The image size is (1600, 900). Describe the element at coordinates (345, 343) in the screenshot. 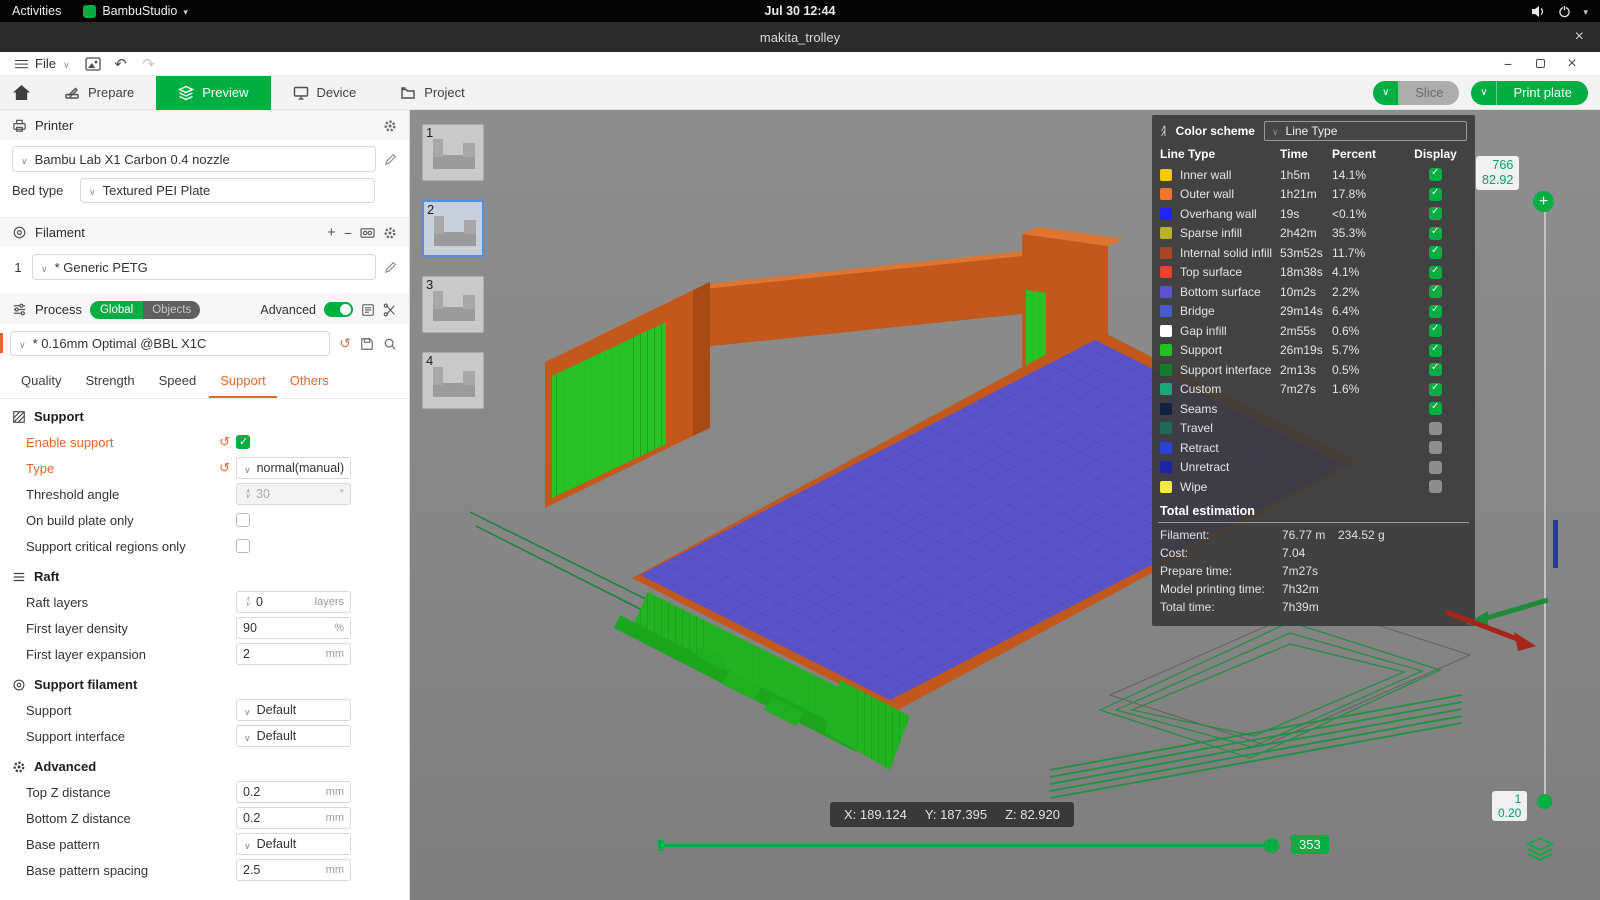

I see `reset-preset-button` at that location.